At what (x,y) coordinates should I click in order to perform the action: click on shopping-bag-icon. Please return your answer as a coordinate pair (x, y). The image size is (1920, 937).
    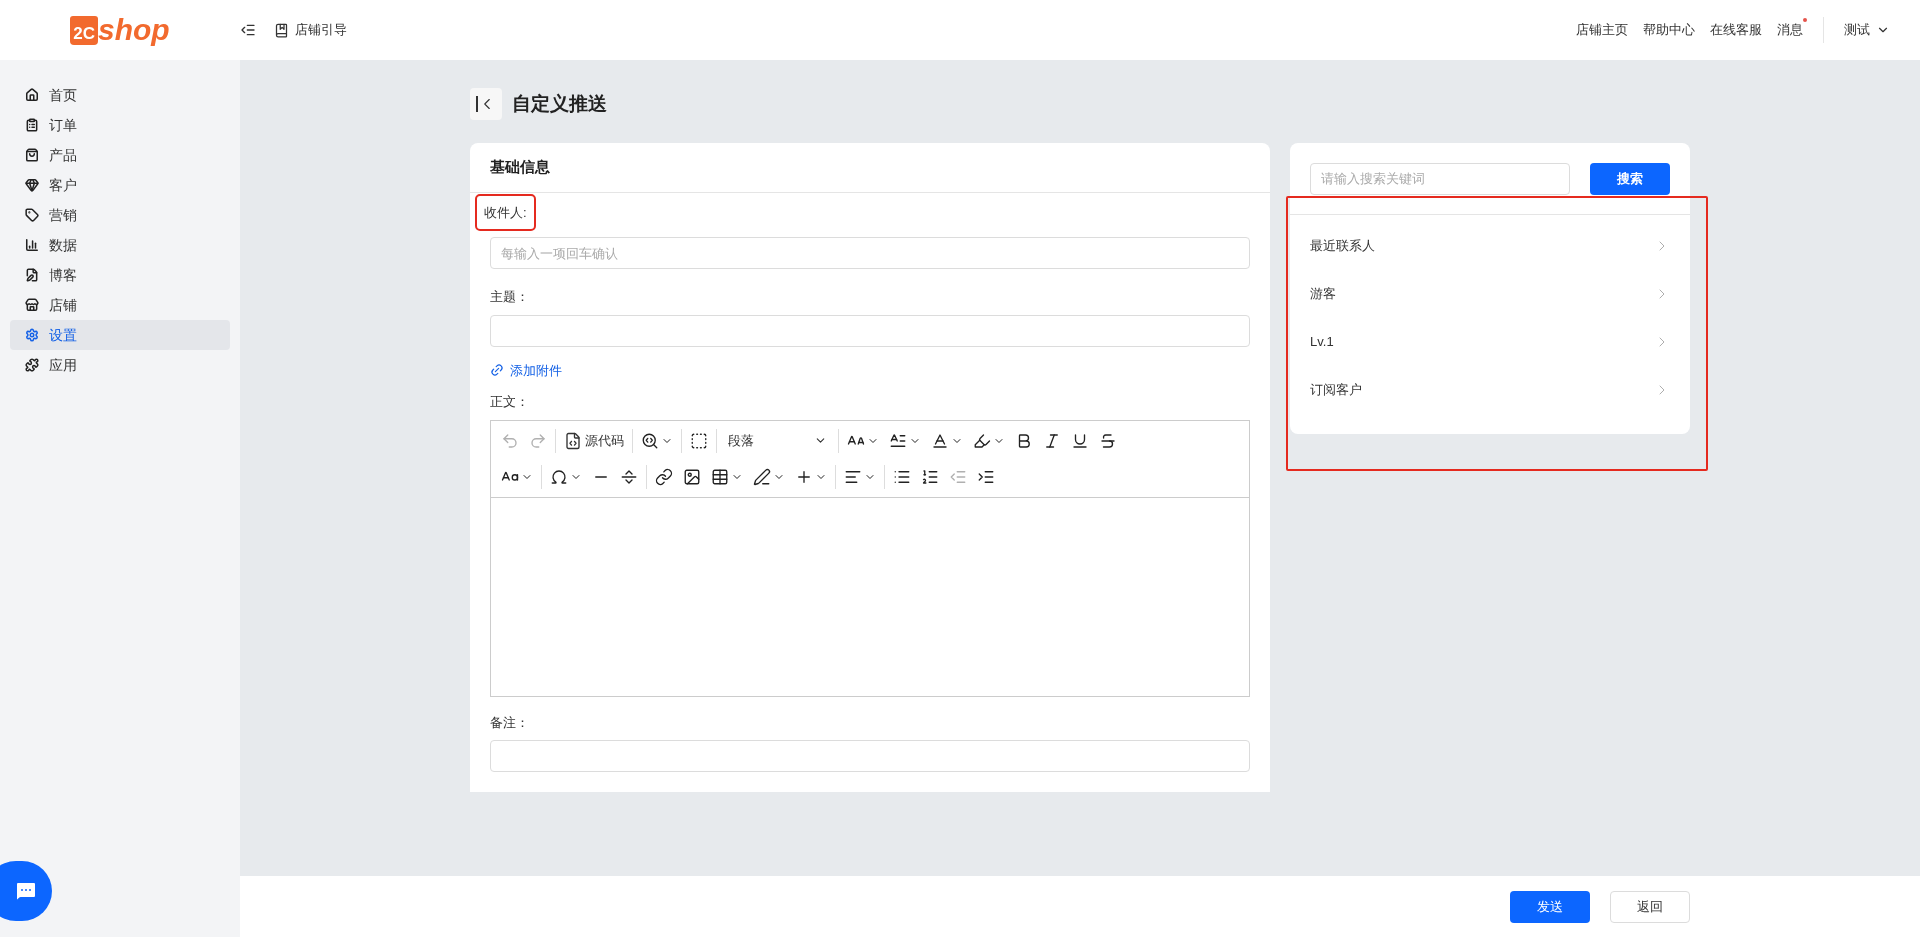
    Looking at the image, I should click on (32, 155).